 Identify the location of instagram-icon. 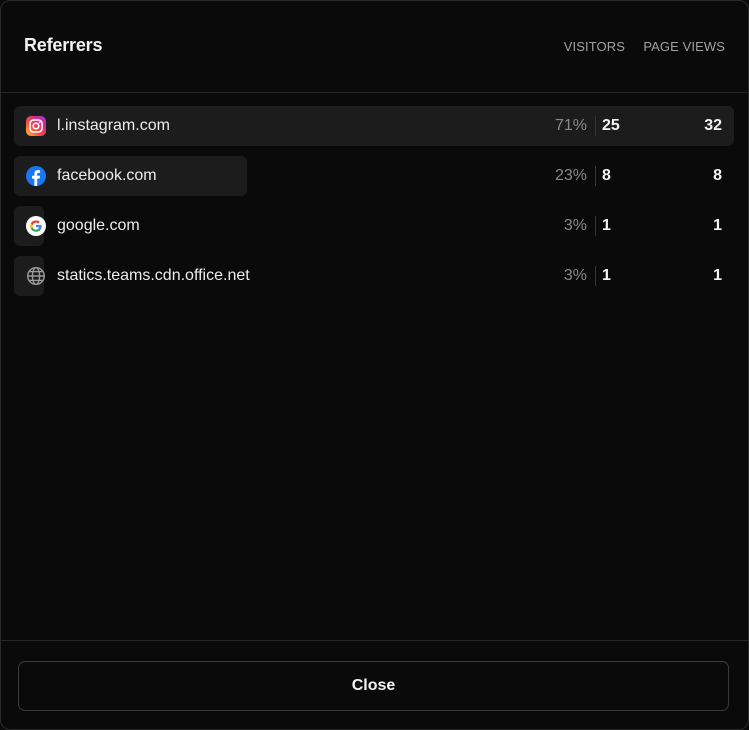
(36, 126).